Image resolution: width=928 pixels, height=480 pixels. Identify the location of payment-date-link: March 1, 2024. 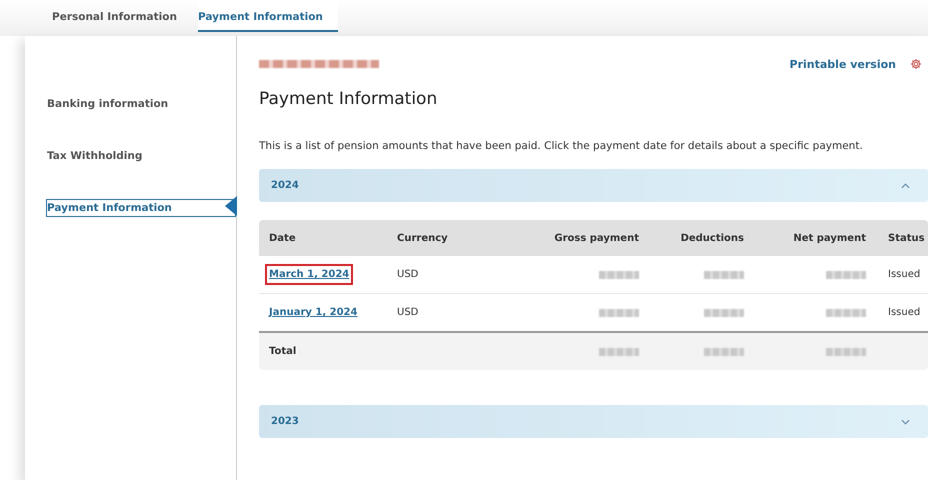
(309, 274).